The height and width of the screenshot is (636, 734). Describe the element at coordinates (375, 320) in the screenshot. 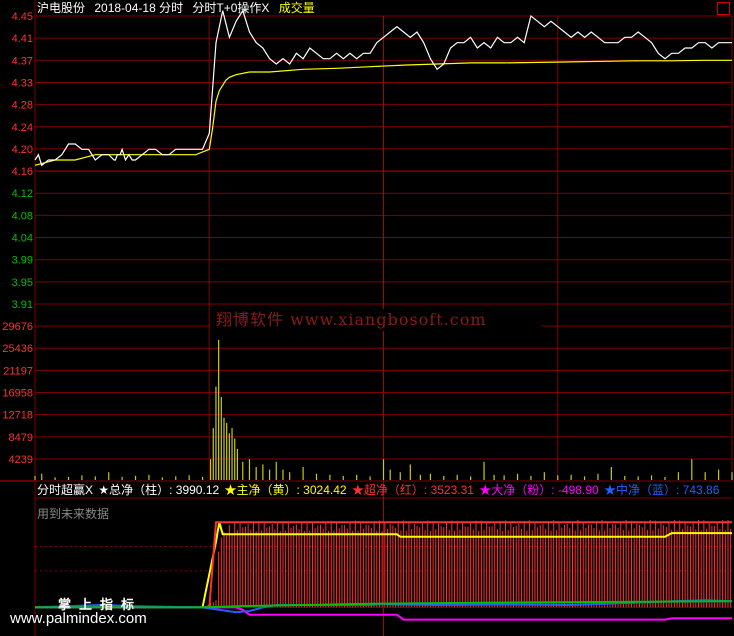

I see `watermark: 翔博软件 www.xiangbosoft.com` at that location.